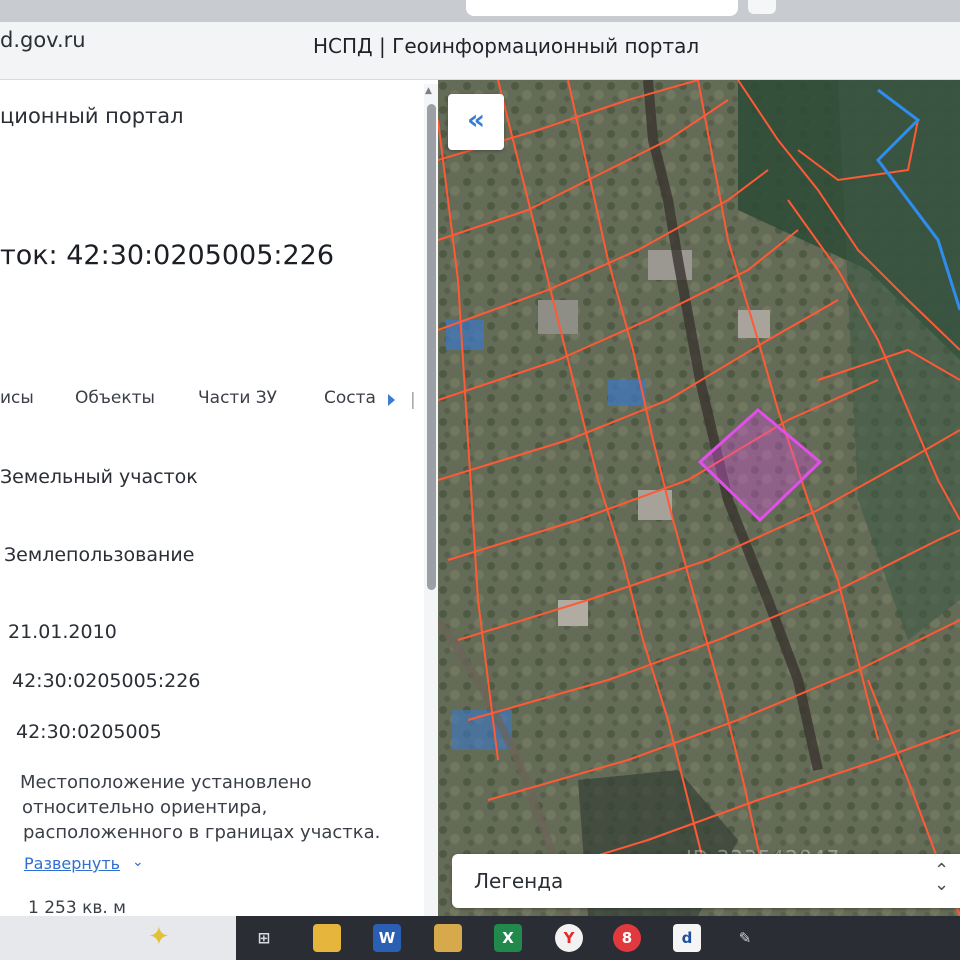  I want to click on app-pen-icon: ✎, so click(745, 938).